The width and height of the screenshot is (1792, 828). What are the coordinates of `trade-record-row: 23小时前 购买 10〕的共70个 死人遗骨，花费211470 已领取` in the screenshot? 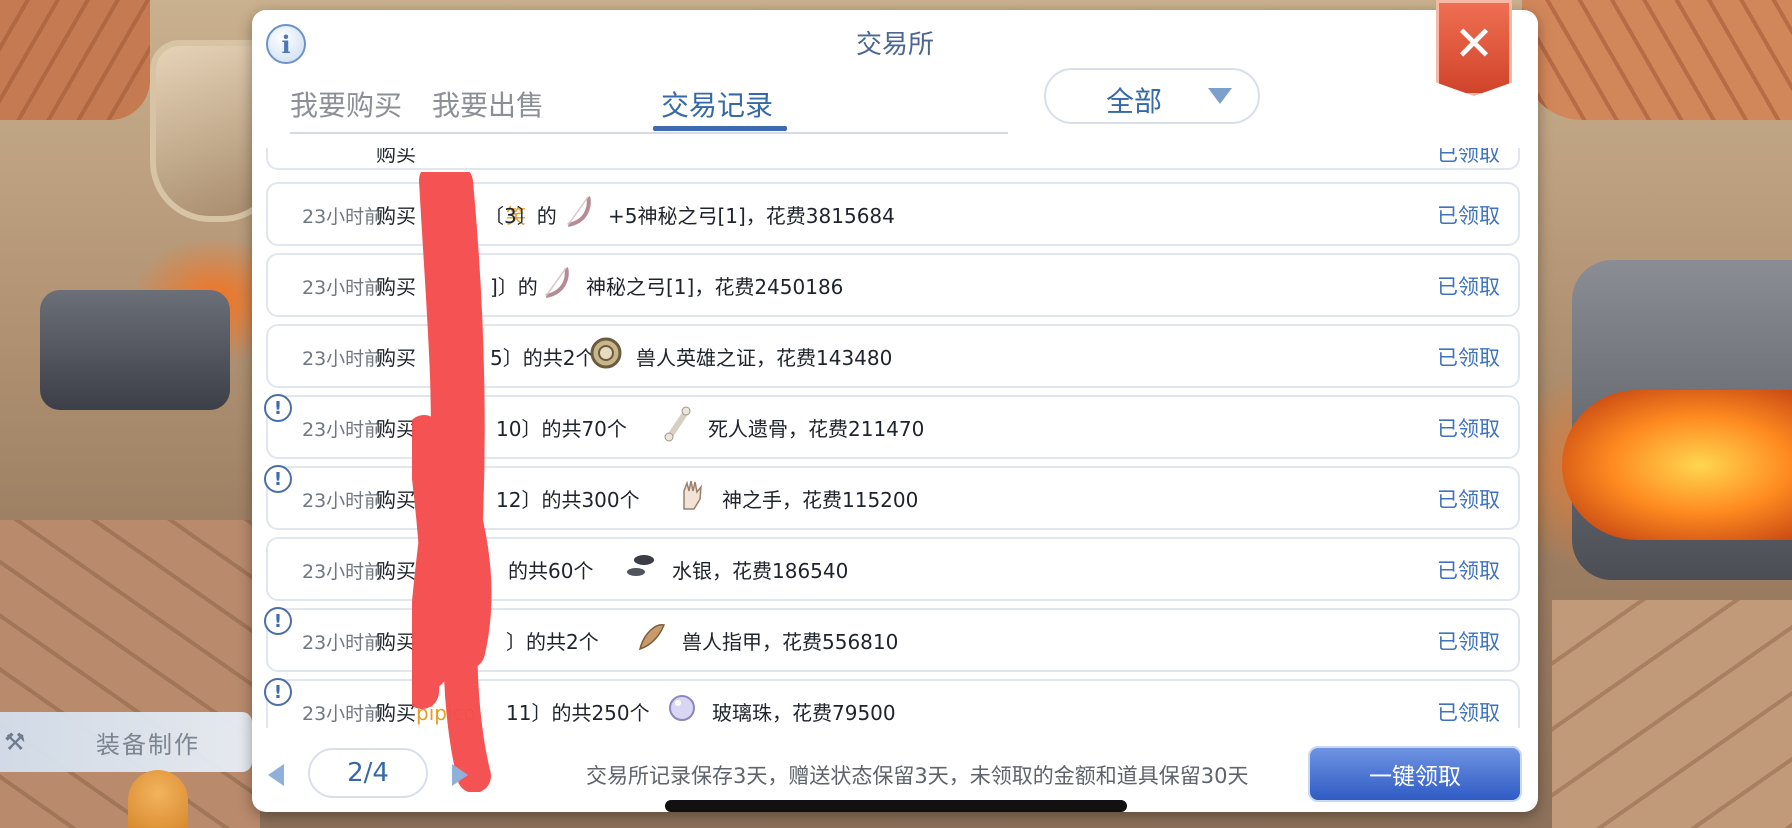 It's located at (893, 427).